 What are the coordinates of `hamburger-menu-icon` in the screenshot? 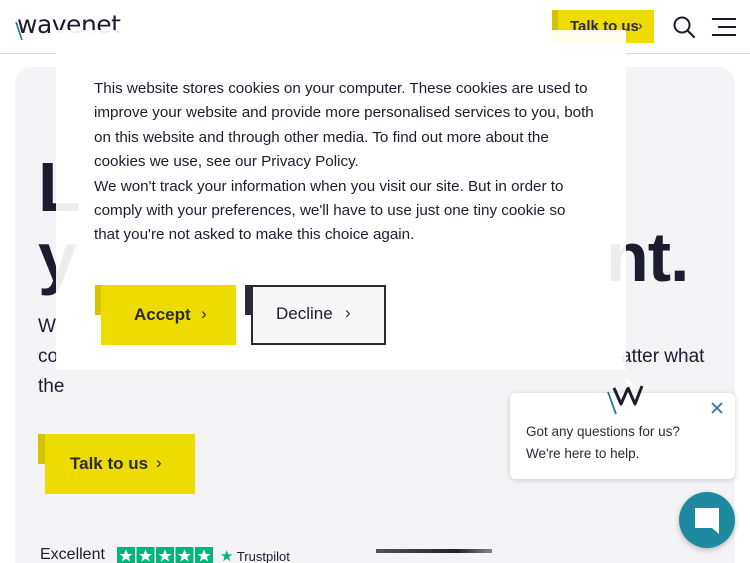 It's located at (724, 27).